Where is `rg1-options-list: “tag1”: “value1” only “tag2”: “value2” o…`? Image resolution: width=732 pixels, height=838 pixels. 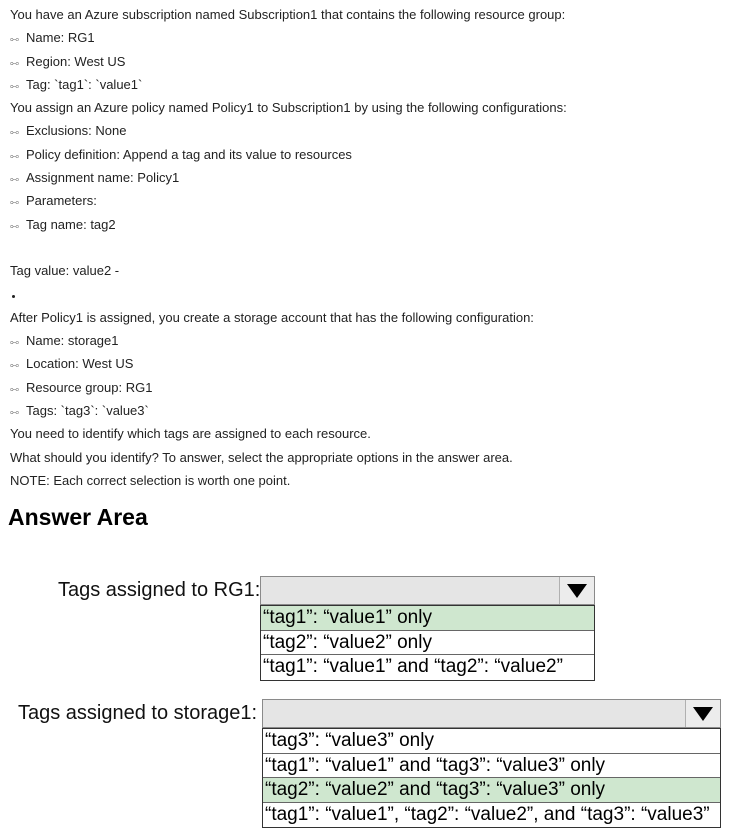 rg1-options-list: “tag1”: “value1” only “tag2”: “value2” o… is located at coordinates (427, 643).